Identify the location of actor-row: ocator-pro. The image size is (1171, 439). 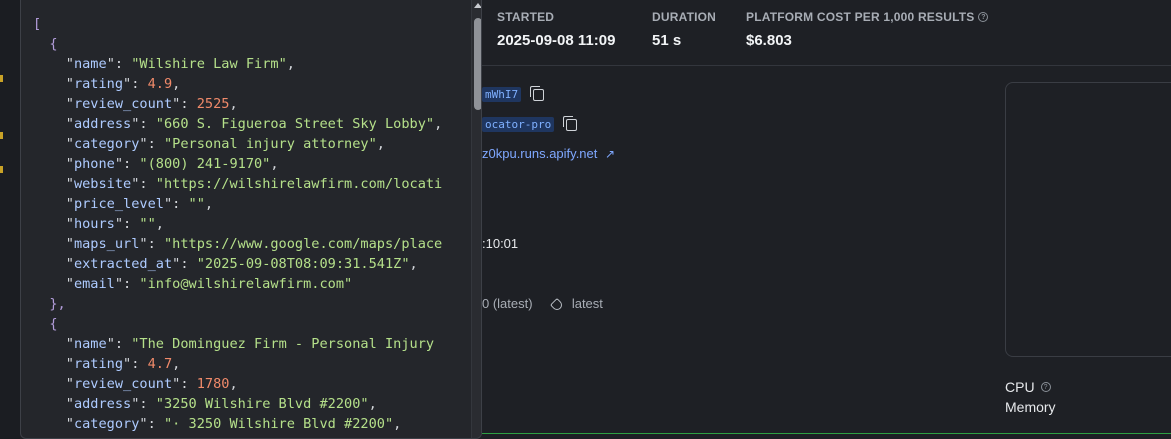
(529, 123).